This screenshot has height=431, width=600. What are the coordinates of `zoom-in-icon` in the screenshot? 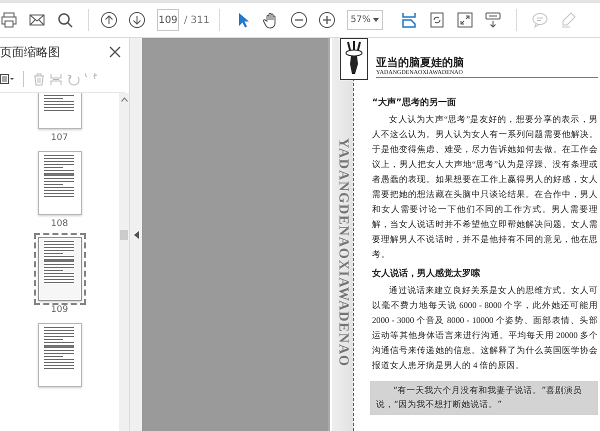 It's located at (327, 20).